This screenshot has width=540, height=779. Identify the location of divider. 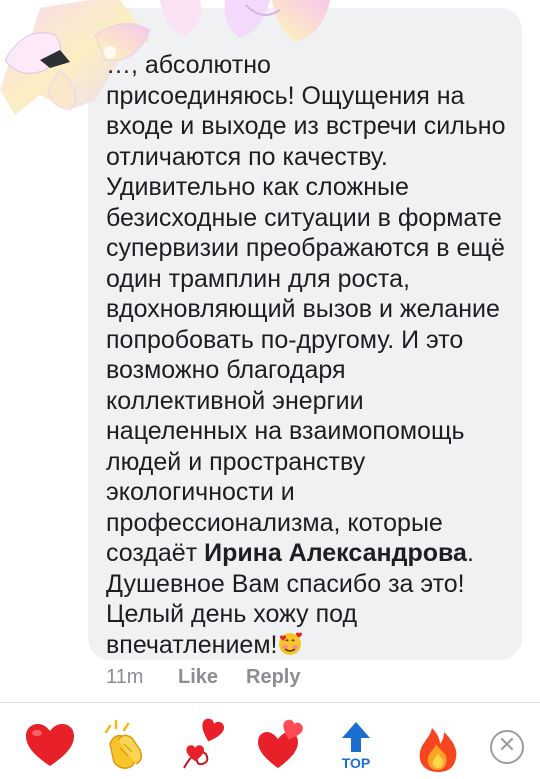
(270, 702).